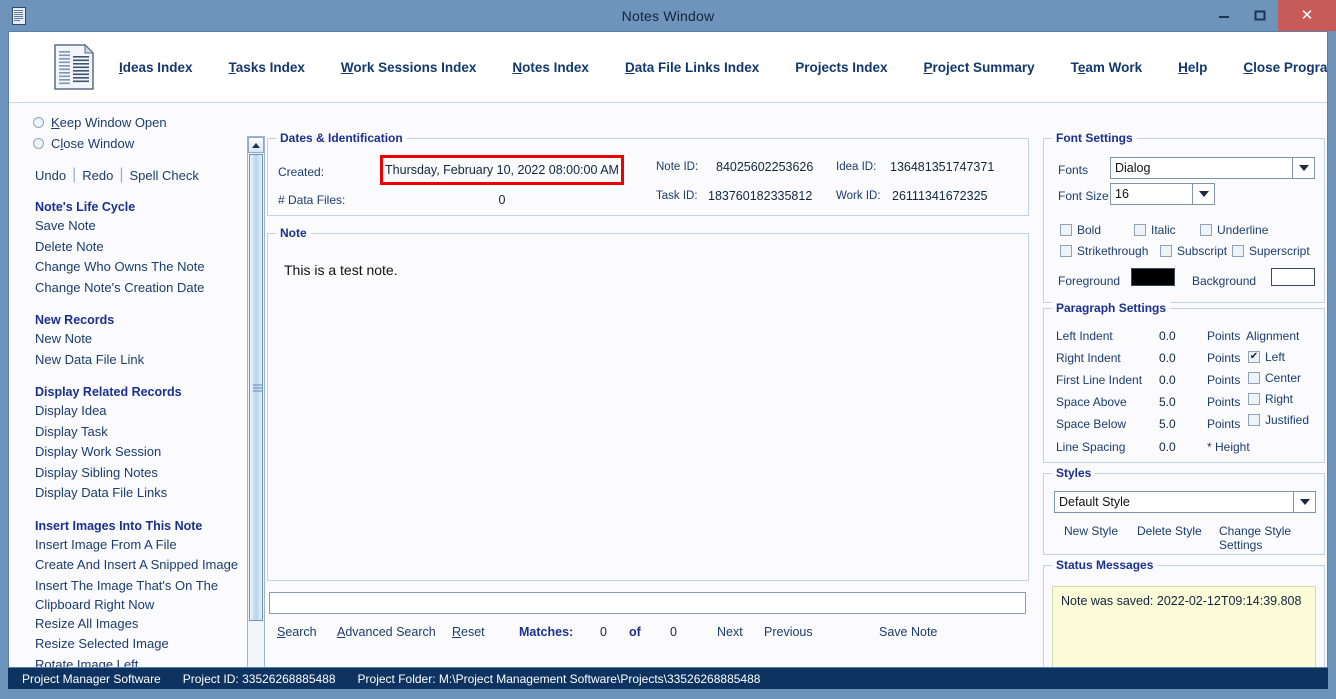  I want to click on spell-check-link: Spell Check, so click(163, 175).